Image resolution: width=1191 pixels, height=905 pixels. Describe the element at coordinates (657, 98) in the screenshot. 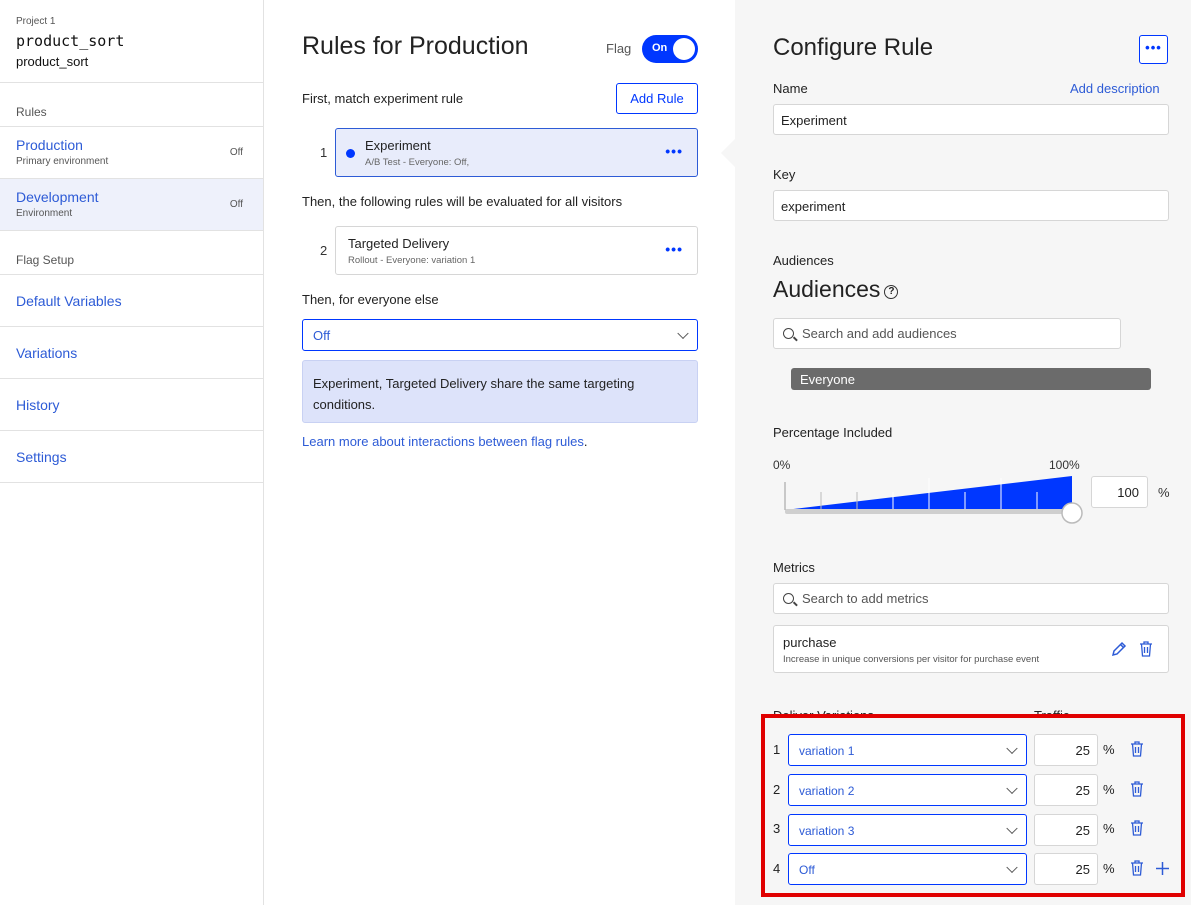

I see `add-rule-button: Add Rule` at that location.